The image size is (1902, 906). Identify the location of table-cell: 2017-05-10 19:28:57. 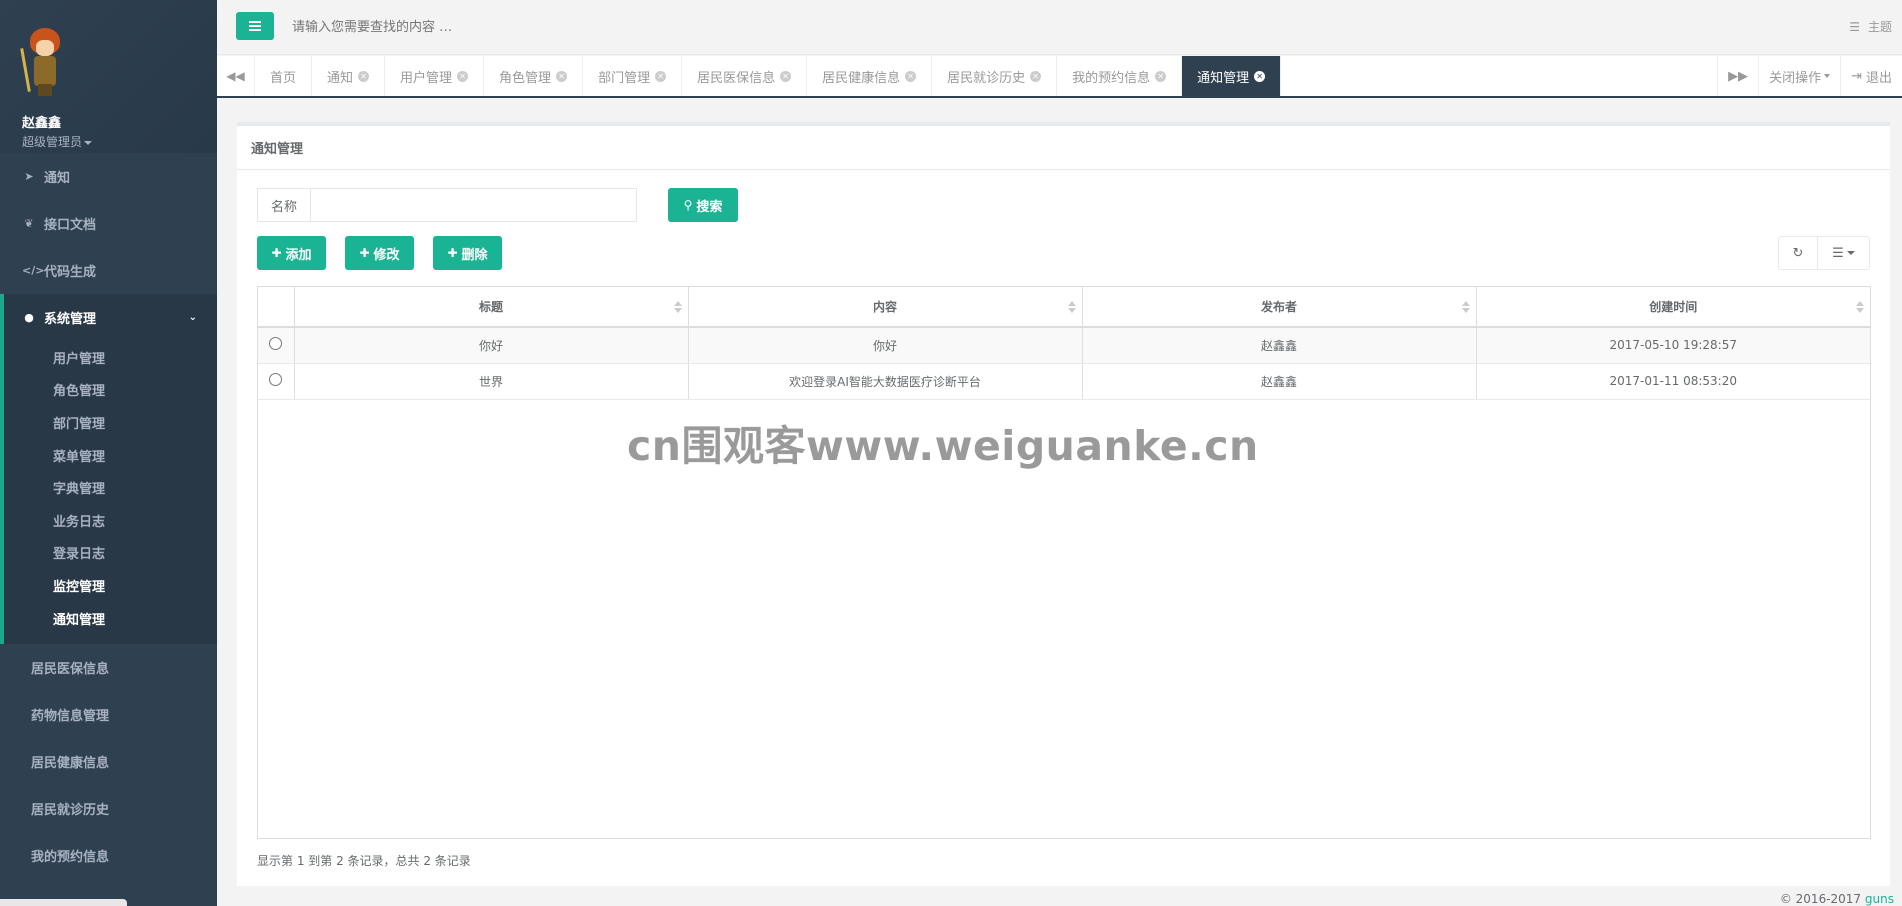
(1673, 345).